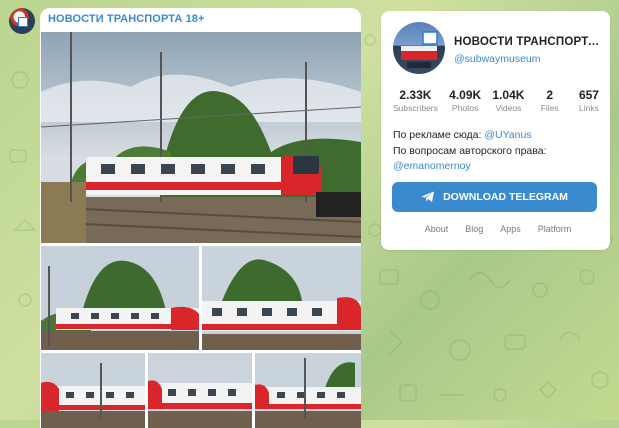 The height and width of the screenshot is (428, 619). Describe the element at coordinates (22, 21) in the screenshot. I see `post-channel-avatar` at that location.